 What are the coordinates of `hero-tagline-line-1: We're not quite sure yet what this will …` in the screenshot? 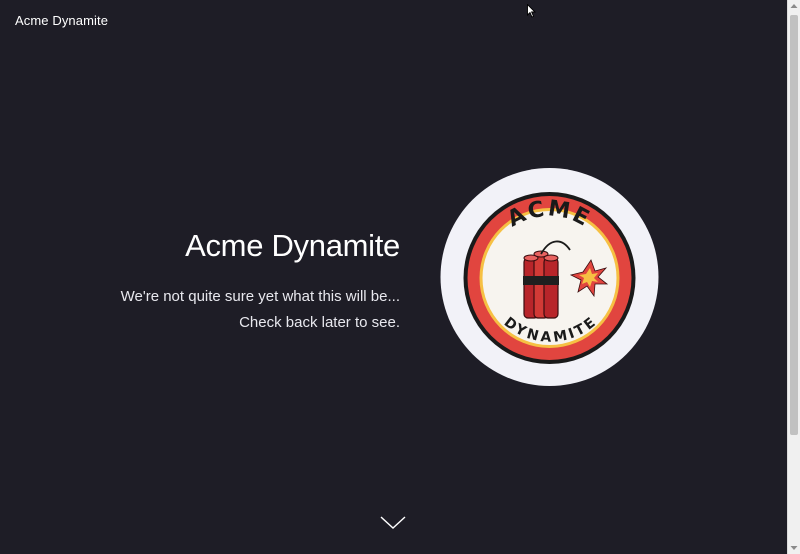 It's located at (260, 296).